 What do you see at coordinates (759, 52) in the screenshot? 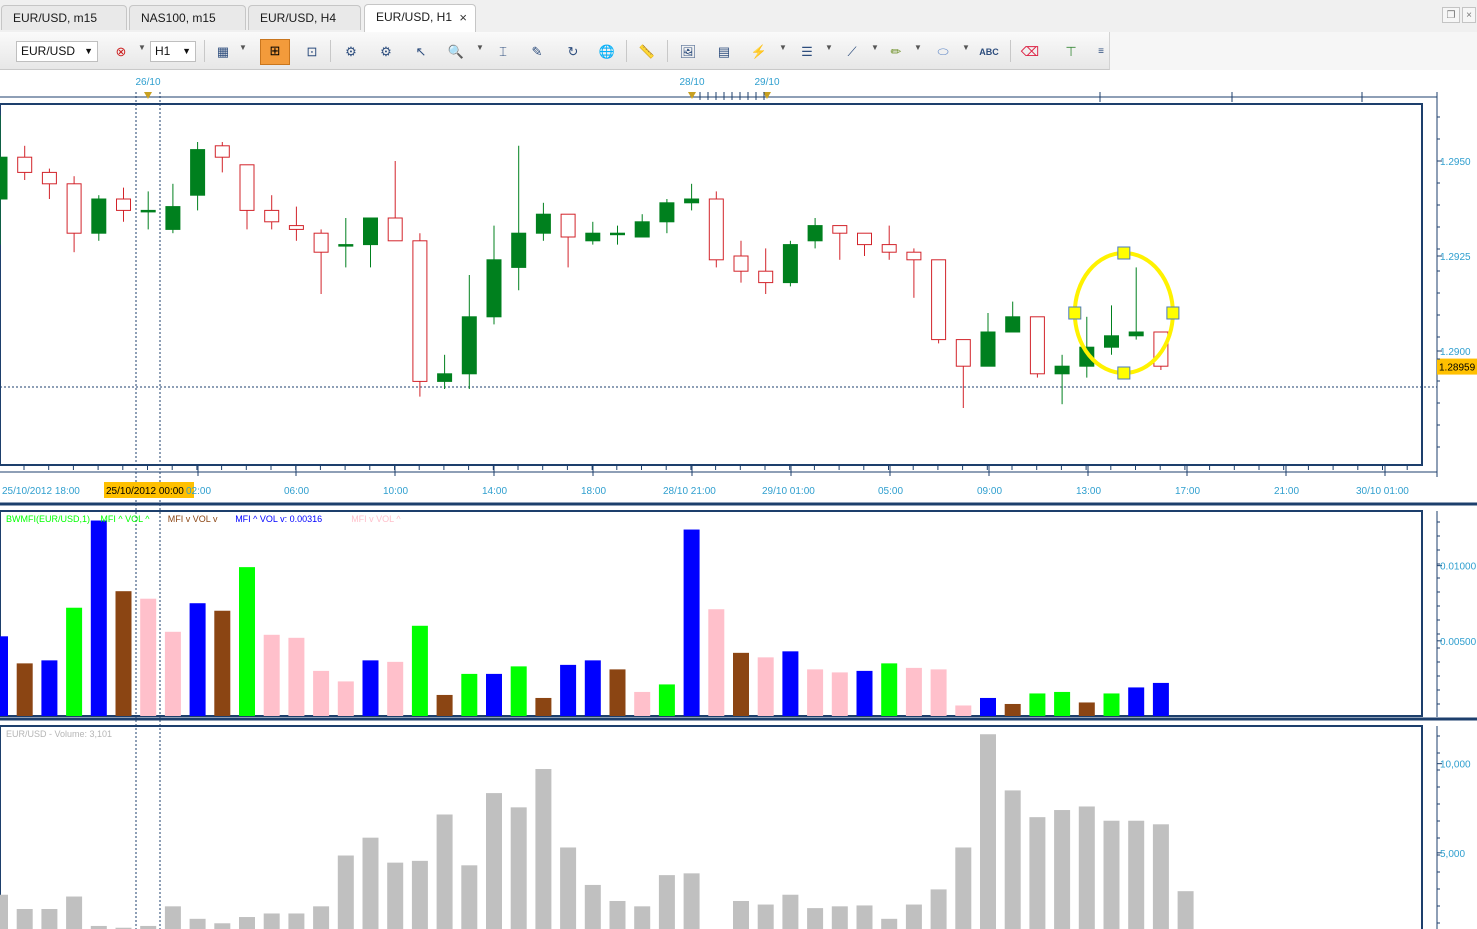
I see `fibonacci-icon: ⚡` at bounding box center [759, 52].